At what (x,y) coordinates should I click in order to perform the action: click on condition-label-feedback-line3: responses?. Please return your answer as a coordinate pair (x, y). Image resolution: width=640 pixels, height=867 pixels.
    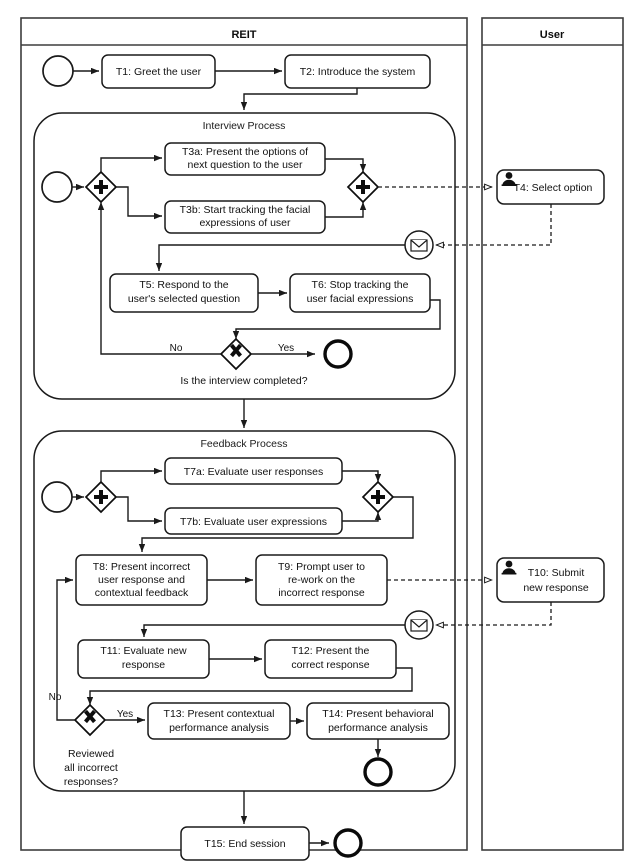
    Looking at the image, I should click on (91, 782).